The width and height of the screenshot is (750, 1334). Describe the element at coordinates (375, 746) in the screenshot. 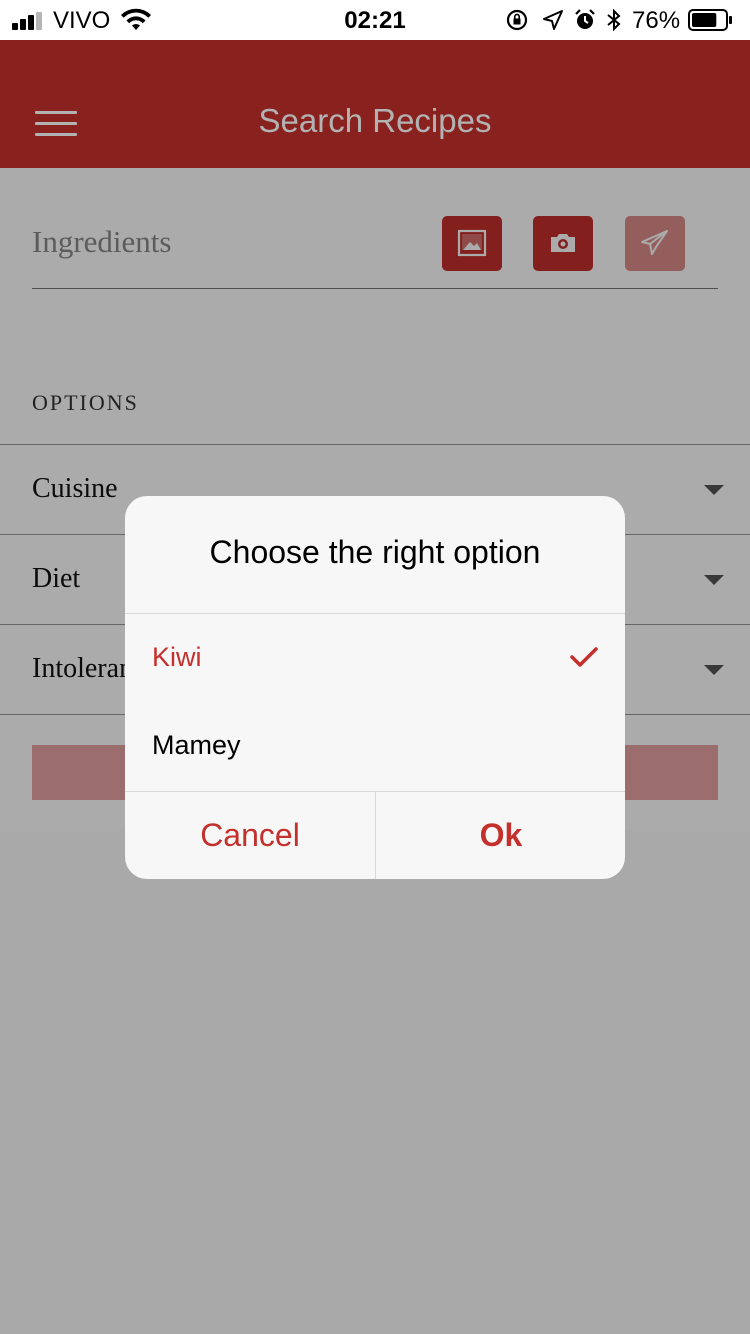

I see `option-mamey: Mamey` at that location.